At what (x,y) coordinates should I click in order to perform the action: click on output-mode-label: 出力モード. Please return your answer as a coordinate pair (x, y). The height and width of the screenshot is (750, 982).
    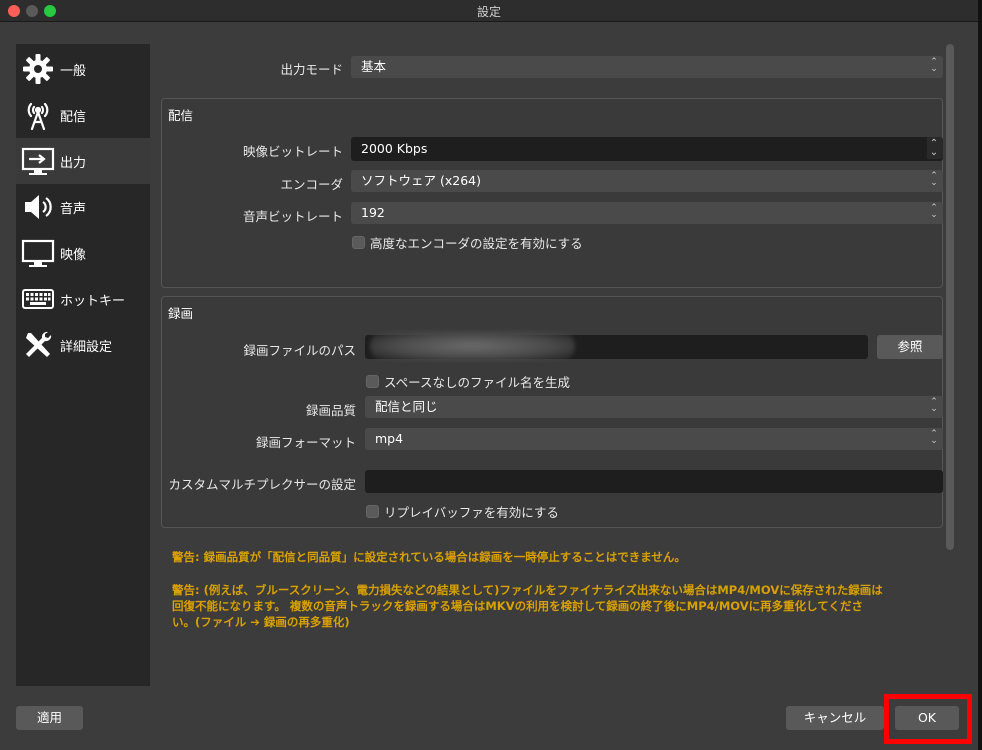
    Looking at the image, I should click on (311, 69).